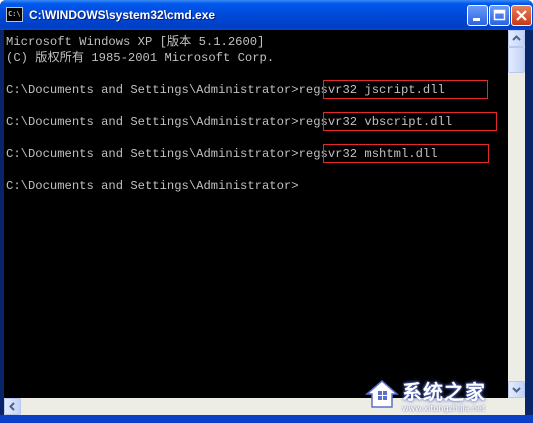 This screenshot has height=423, width=533. I want to click on arrow-up-icon, so click(516, 38).